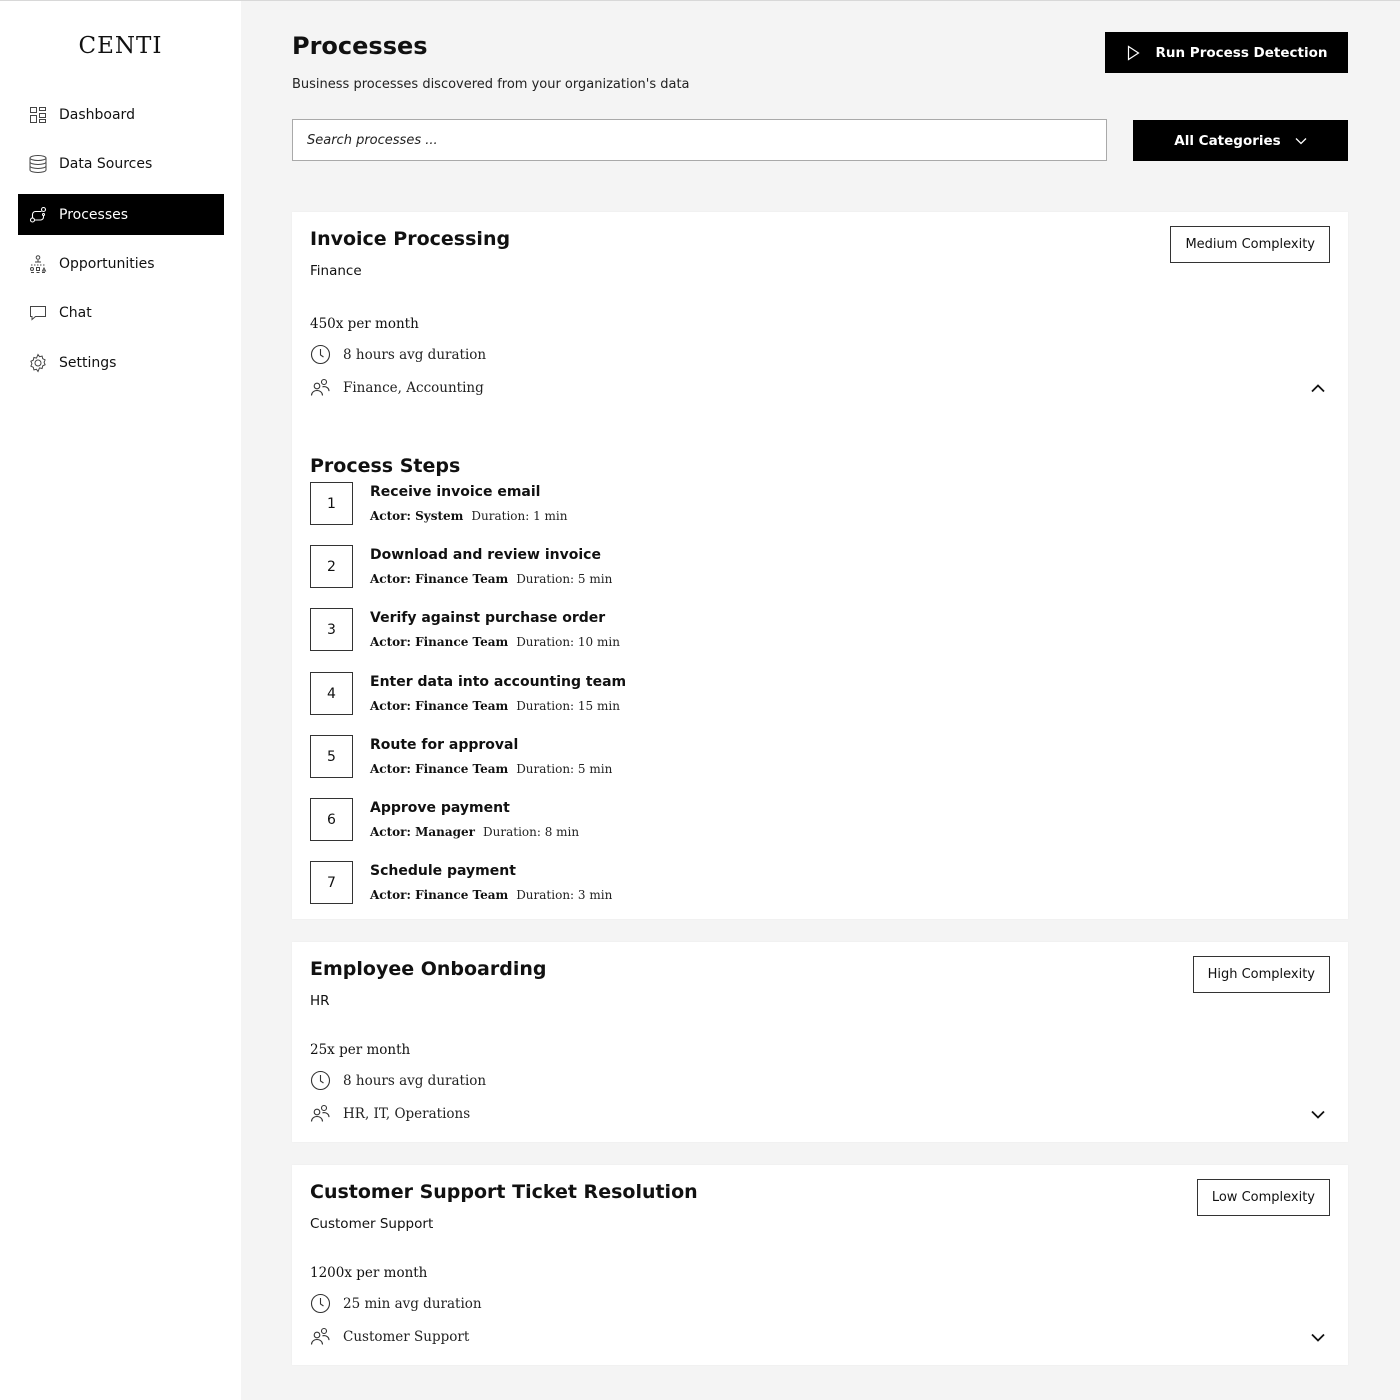  What do you see at coordinates (320, 1001) in the screenshot?
I see `process-category: HR` at bounding box center [320, 1001].